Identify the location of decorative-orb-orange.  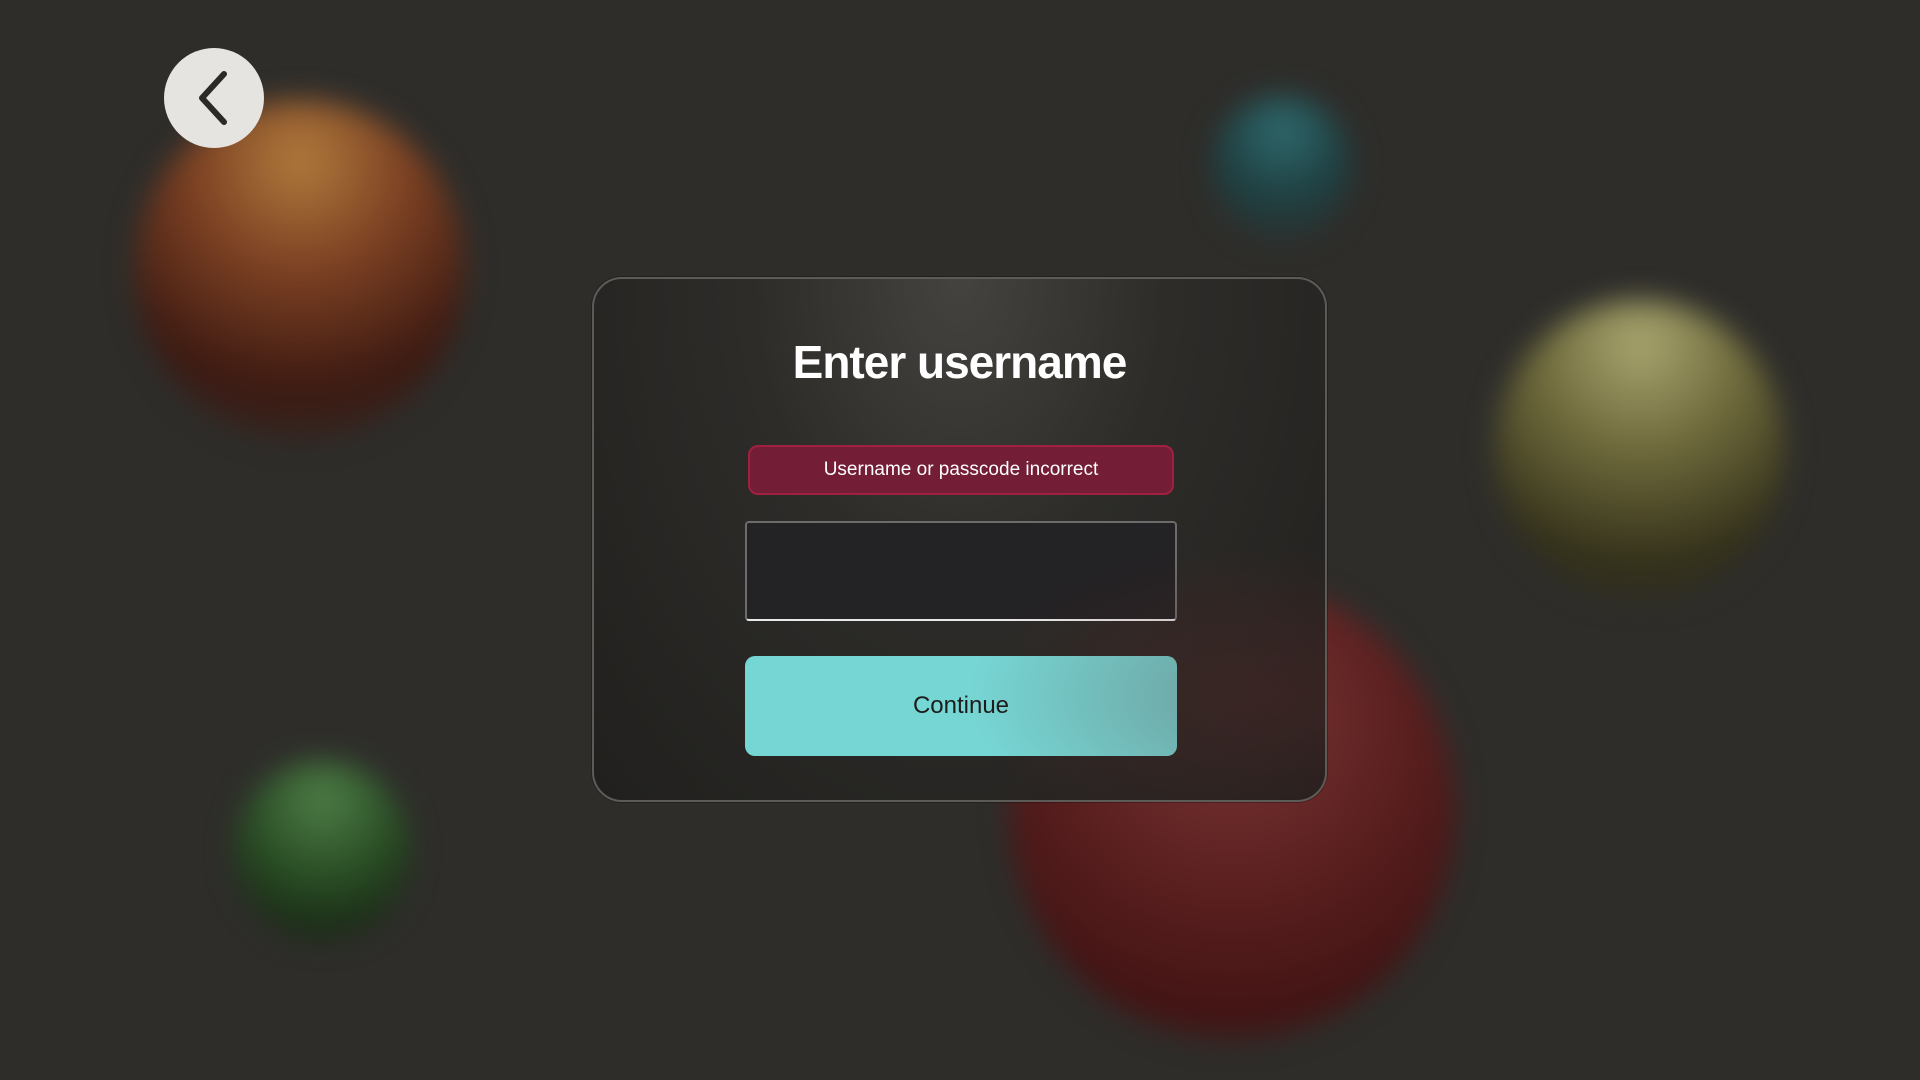
(300, 270).